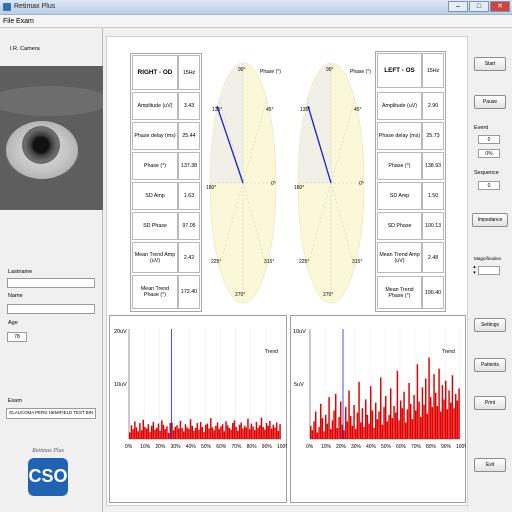 The image size is (512, 512). I want to click on print-button: Print, so click(490, 403).